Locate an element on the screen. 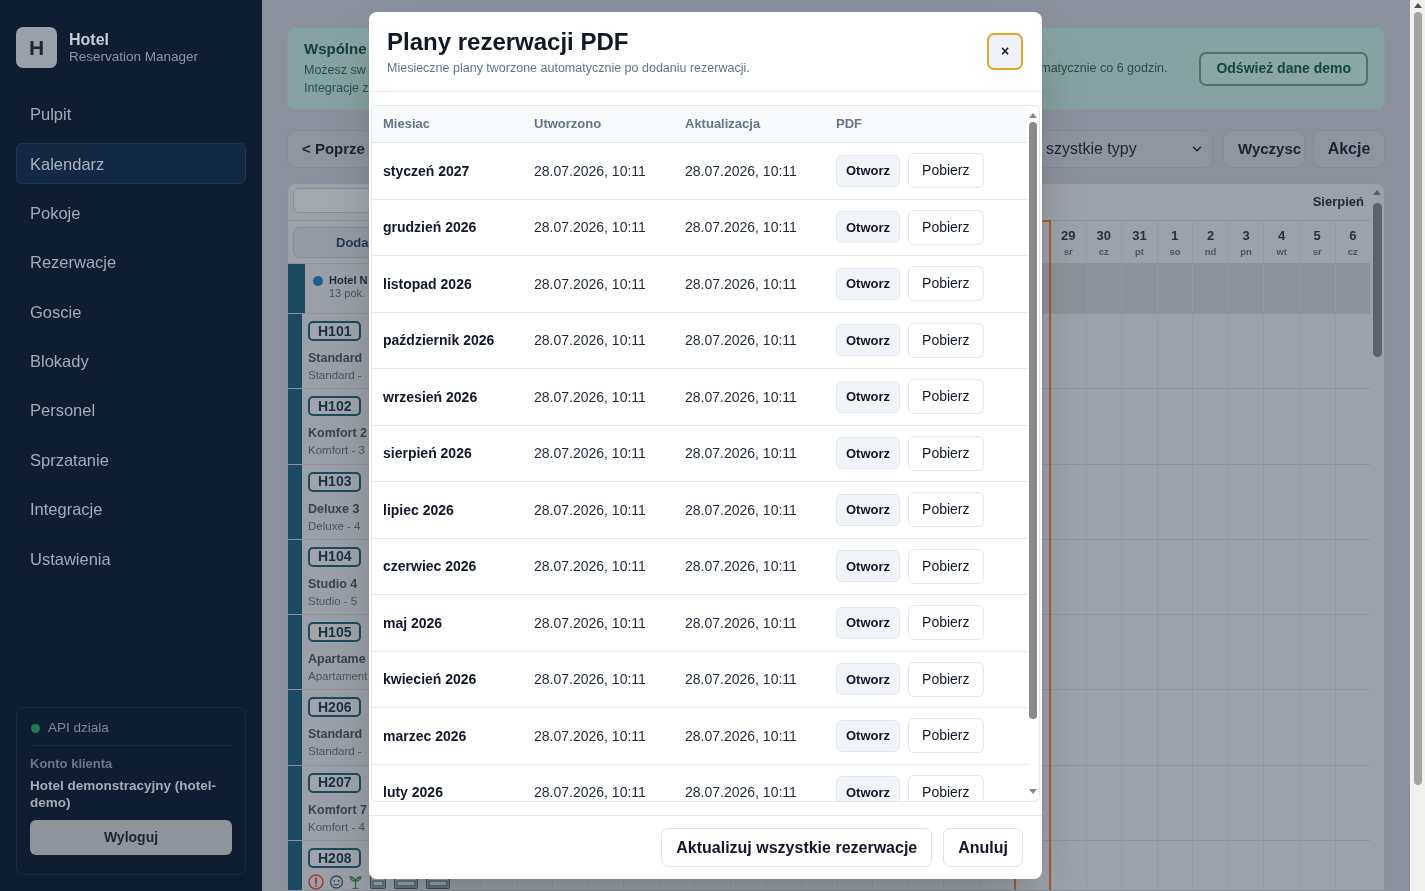 This screenshot has height=891, width=1425. column-header: Aktualizacja is located at coordinates (723, 124).